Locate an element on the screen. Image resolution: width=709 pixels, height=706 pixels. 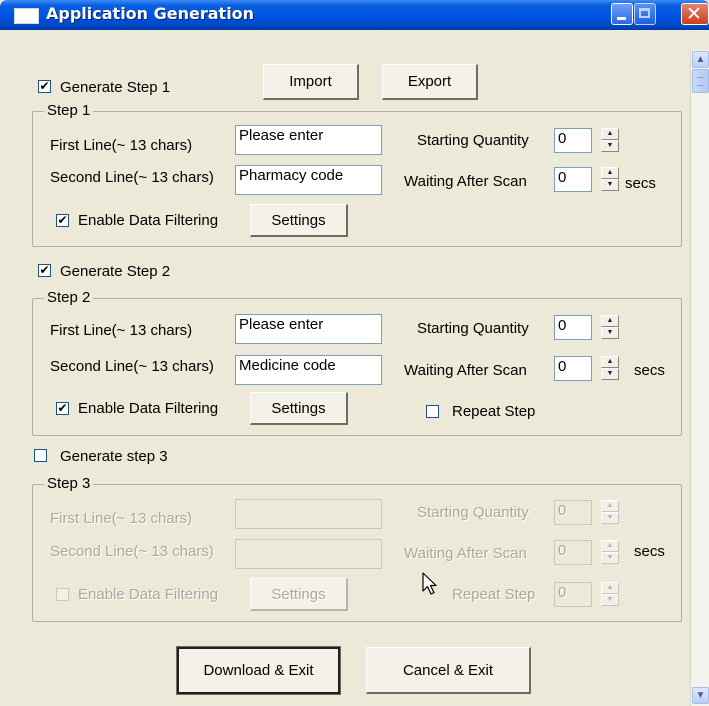
step3-starting-quantity-spinner: ▲ ▼ is located at coordinates (611, 512).